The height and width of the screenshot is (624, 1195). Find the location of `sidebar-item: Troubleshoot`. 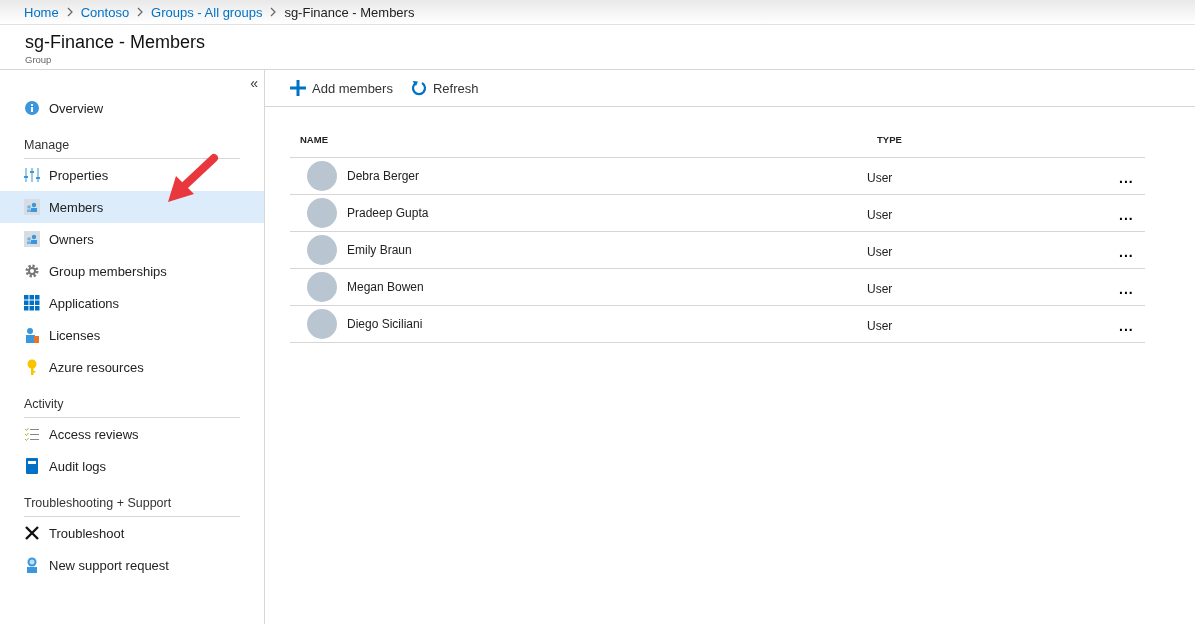

sidebar-item: Troubleshoot is located at coordinates (132, 533).